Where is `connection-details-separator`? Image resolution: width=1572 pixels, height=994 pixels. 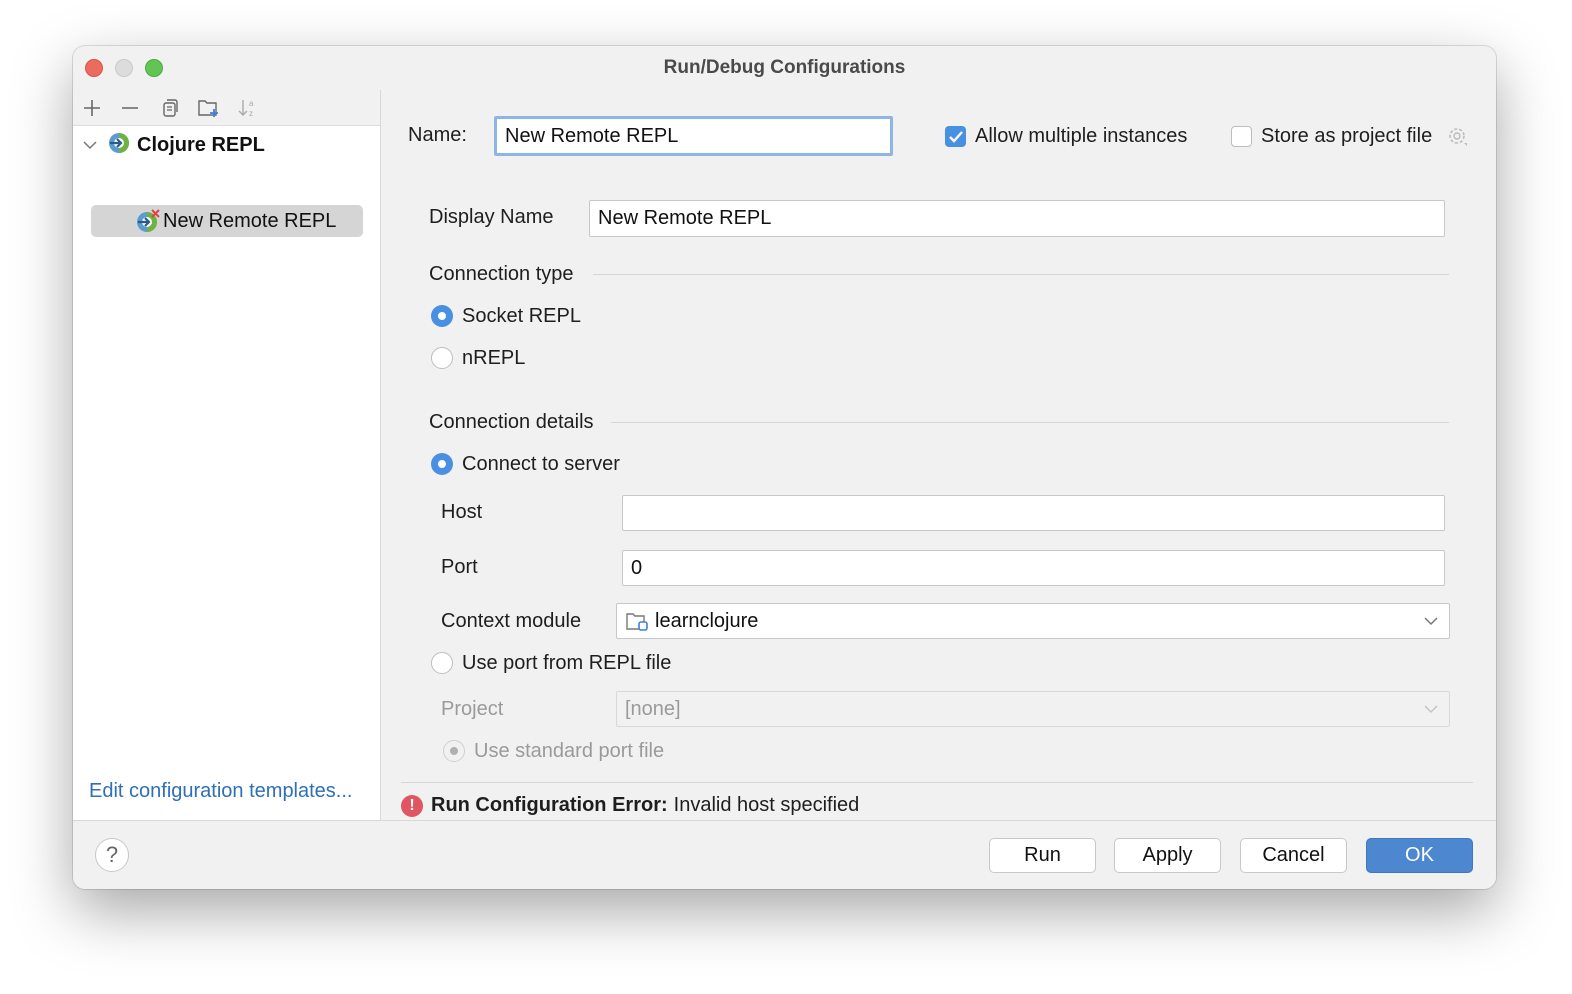 connection-details-separator is located at coordinates (1030, 422).